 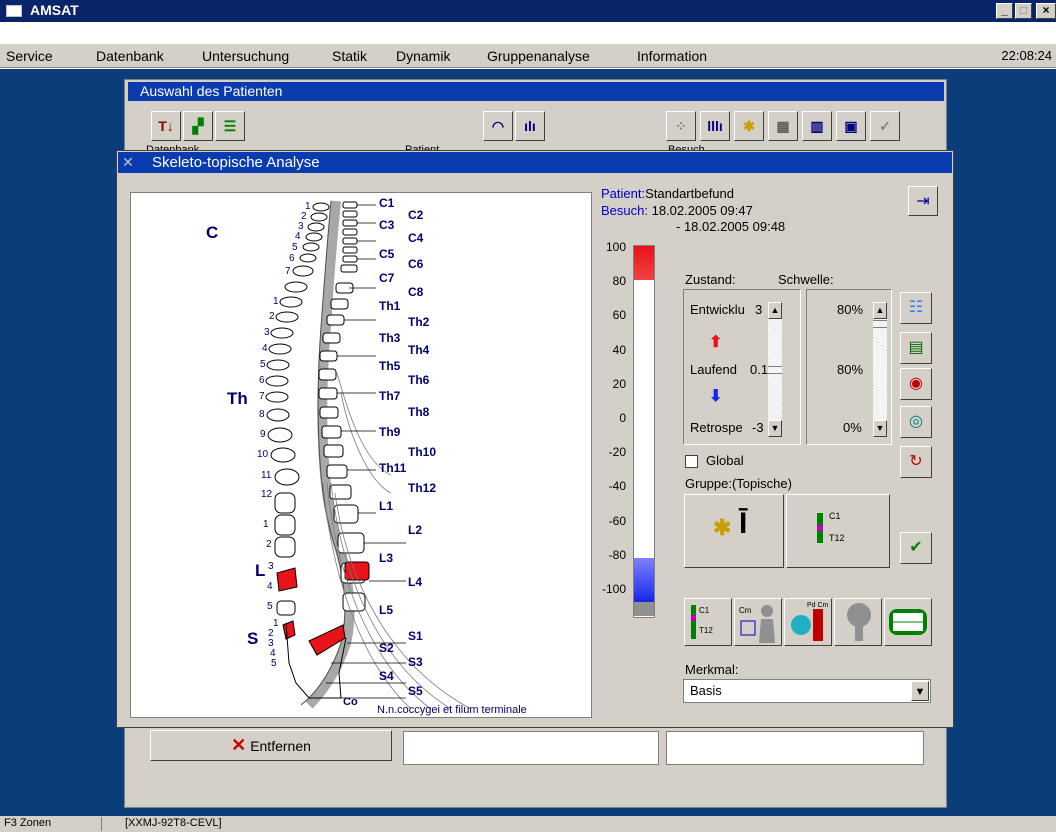 What do you see at coordinates (775, 310) in the screenshot?
I see `entwicklung-up-button: ▲` at bounding box center [775, 310].